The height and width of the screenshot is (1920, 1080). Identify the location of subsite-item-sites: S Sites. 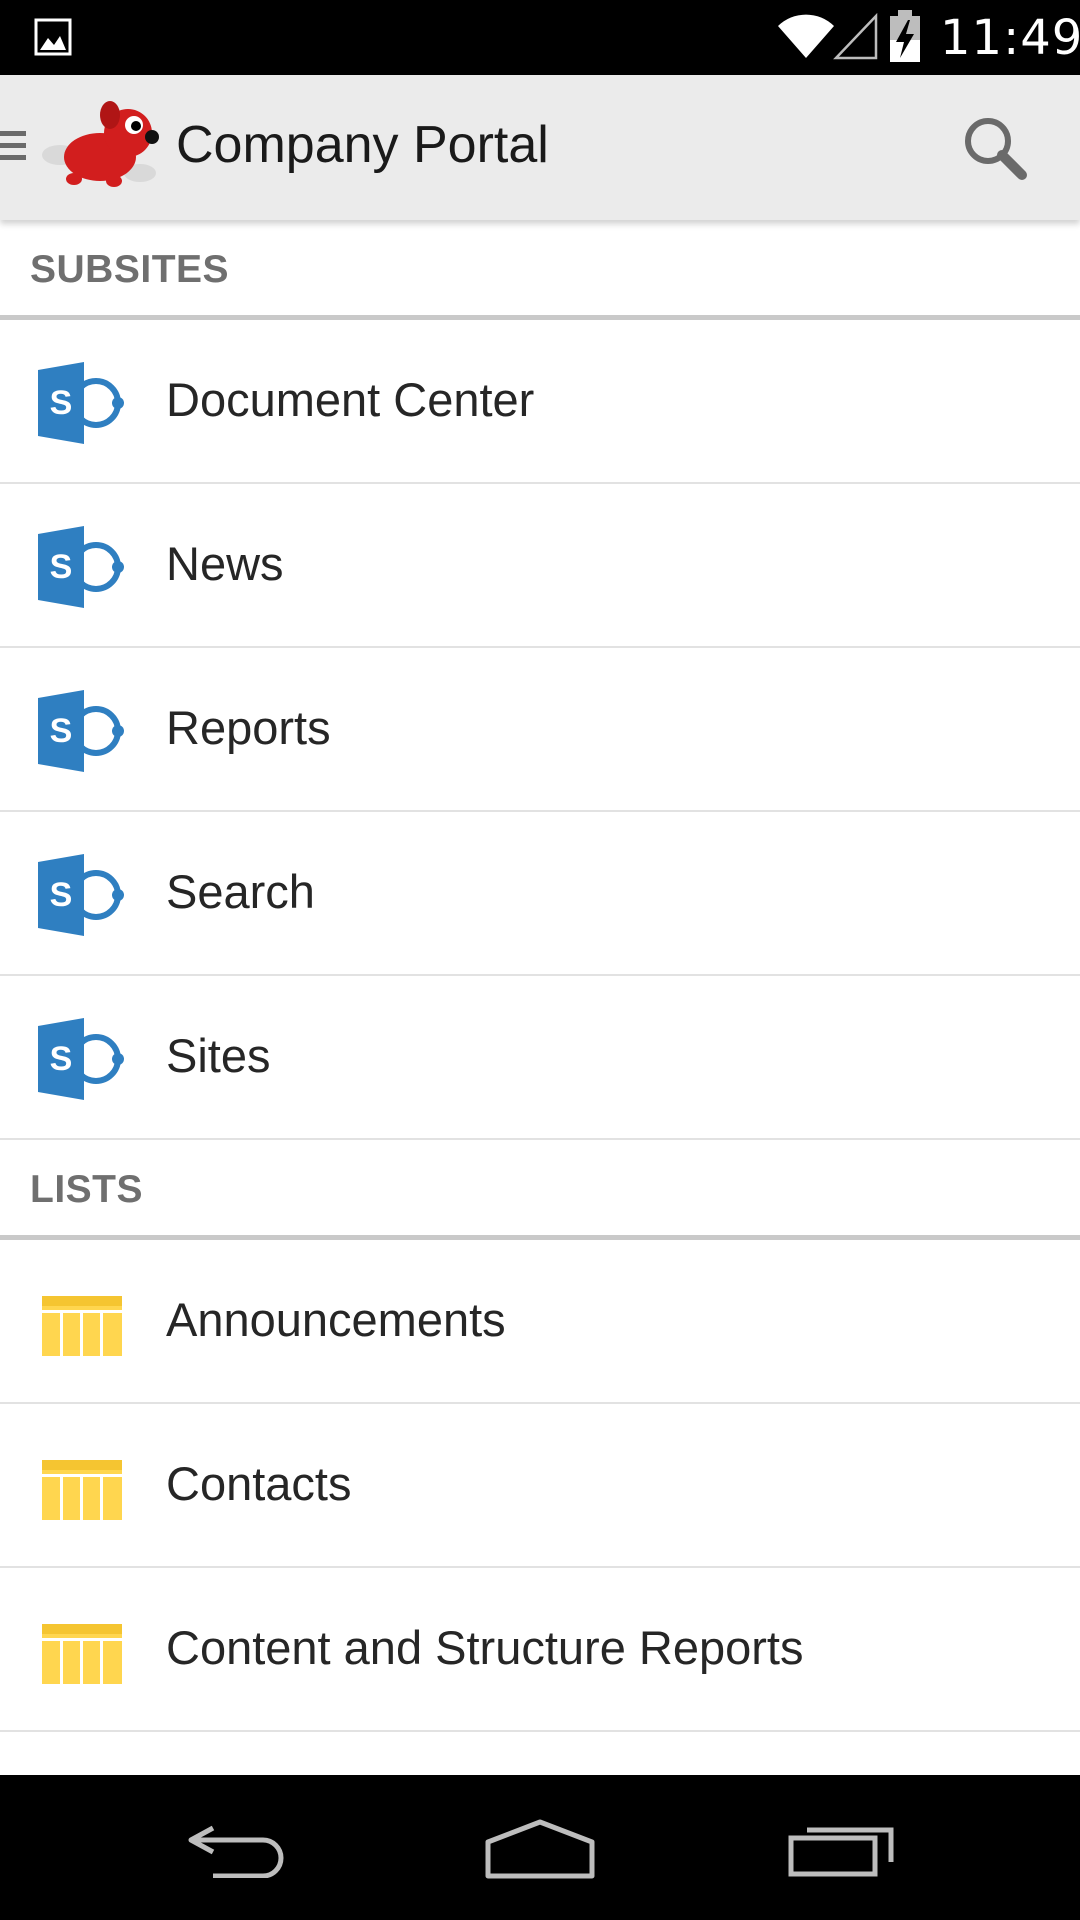
(540, 1058).